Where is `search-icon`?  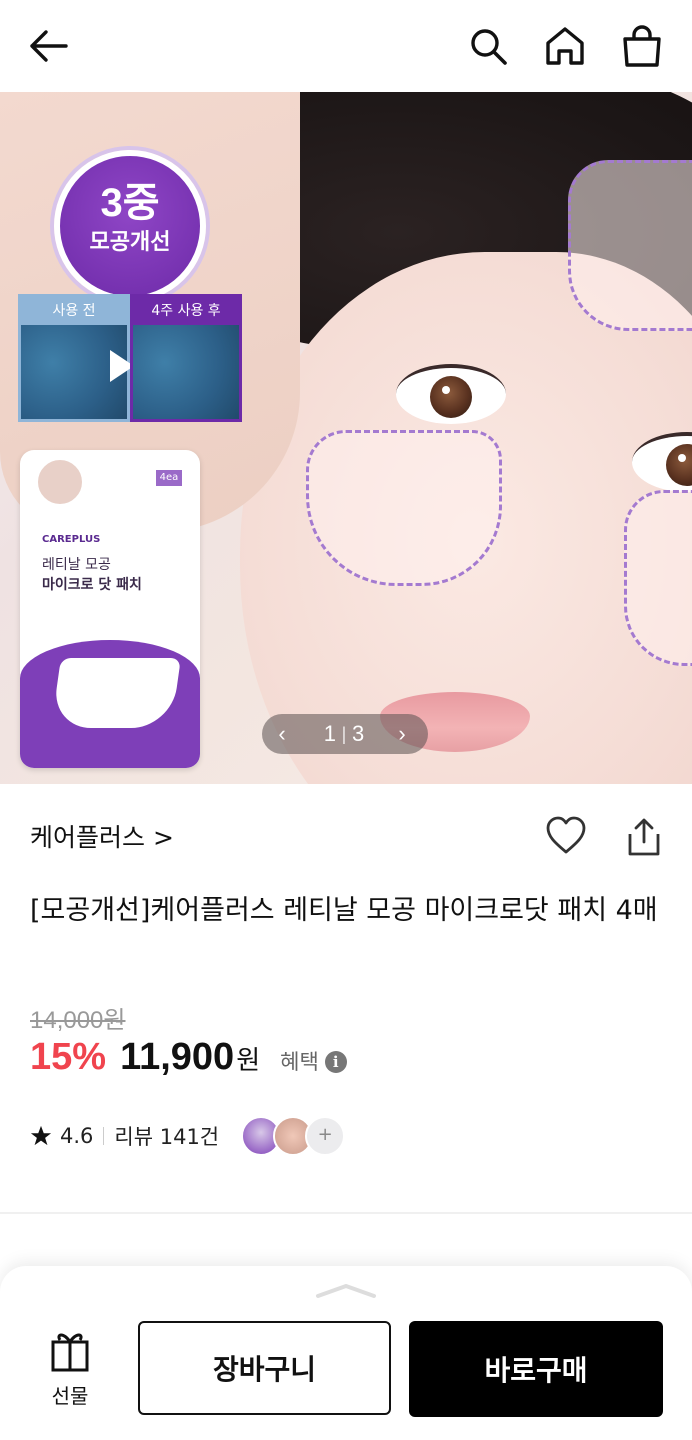 search-icon is located at coordinates (489, 47).